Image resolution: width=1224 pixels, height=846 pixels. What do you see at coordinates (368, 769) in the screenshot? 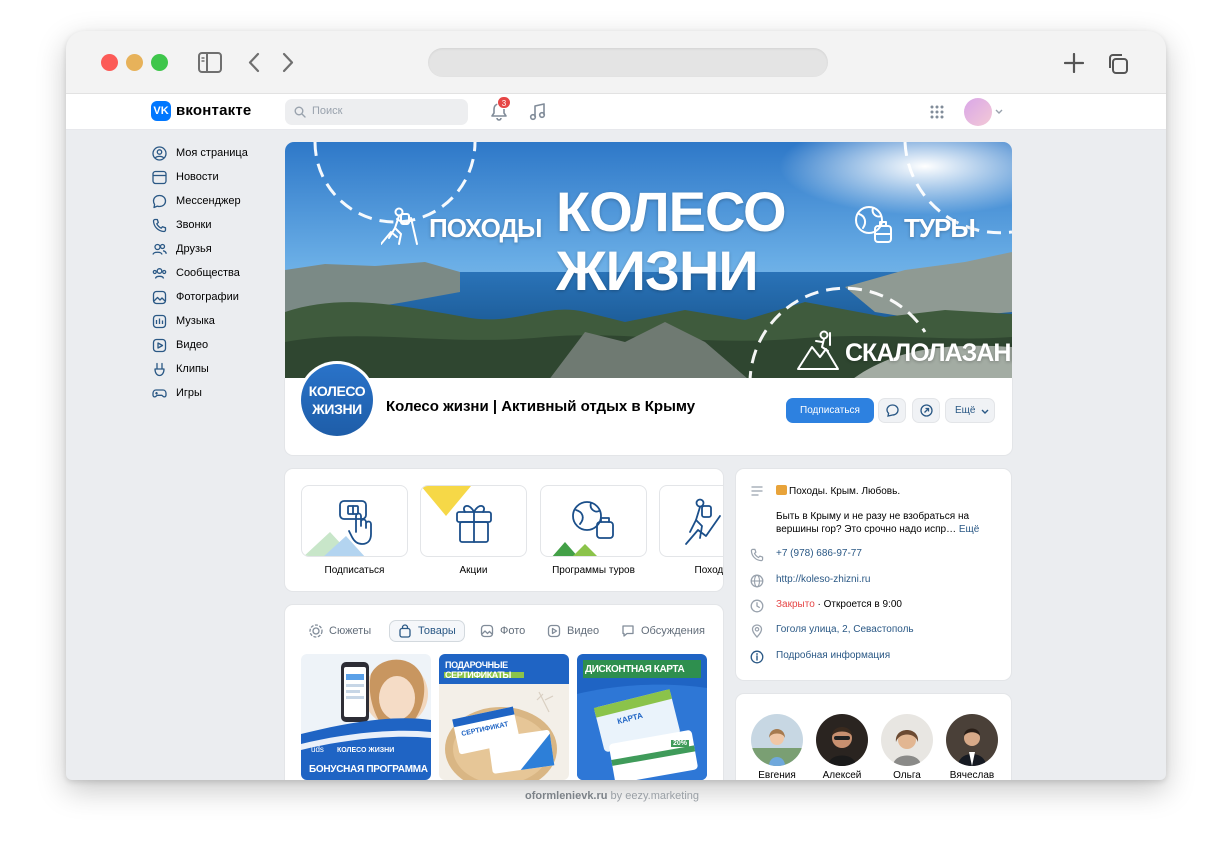
I see `product-caption: БОНУСНАЯ ПРОГРАММА` at bounding box center [368, 769].